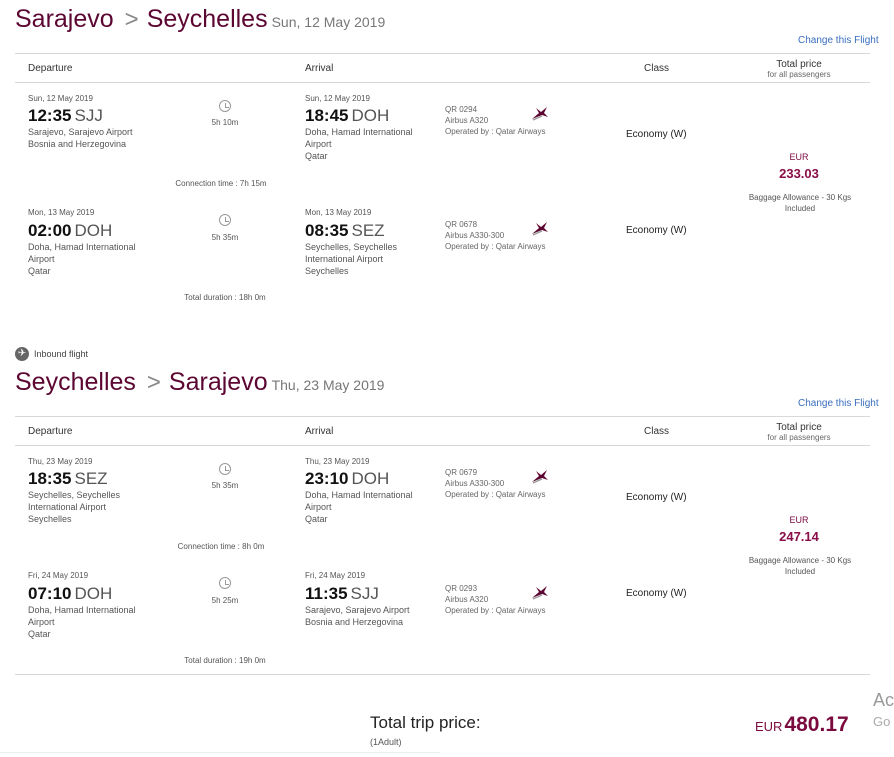 This screenshot has width=894, height=757. Describe the element at coordinates (221, 183) in the screenshot. I see `connection-time: Connection time : 7h 15m` at that location.